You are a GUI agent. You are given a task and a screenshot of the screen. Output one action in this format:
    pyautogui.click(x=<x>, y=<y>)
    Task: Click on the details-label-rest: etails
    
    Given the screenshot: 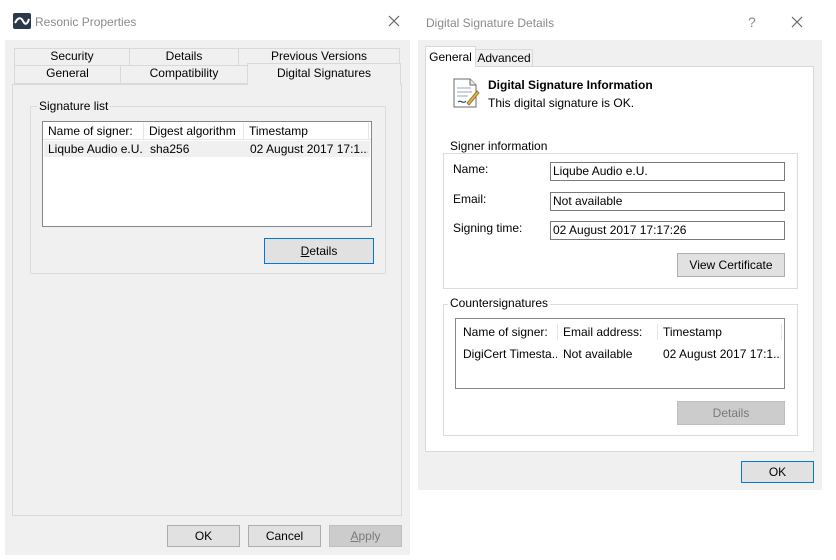 What is the action you would take?
    pyautogui.click(x=323, y=251)
    